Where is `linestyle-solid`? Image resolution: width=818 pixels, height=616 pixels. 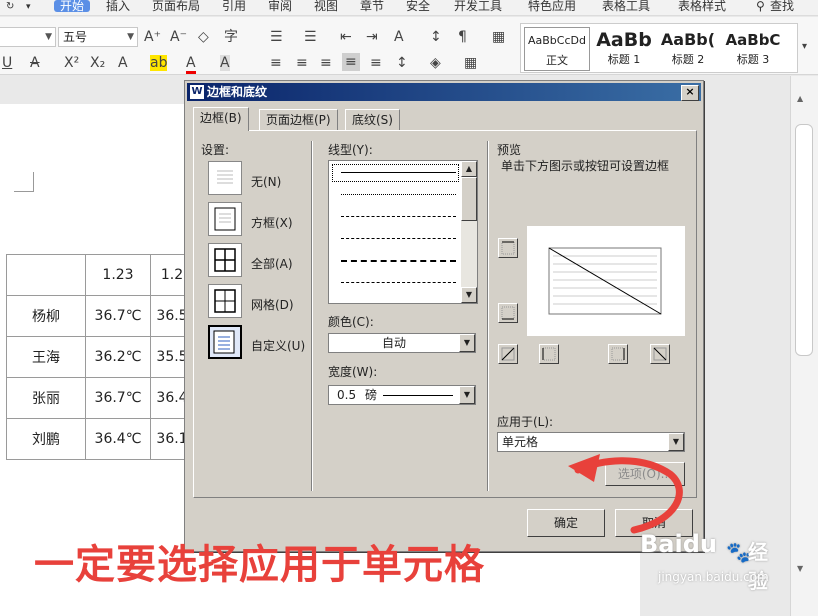
linestyle-solid is located at coordinates (398, 172).